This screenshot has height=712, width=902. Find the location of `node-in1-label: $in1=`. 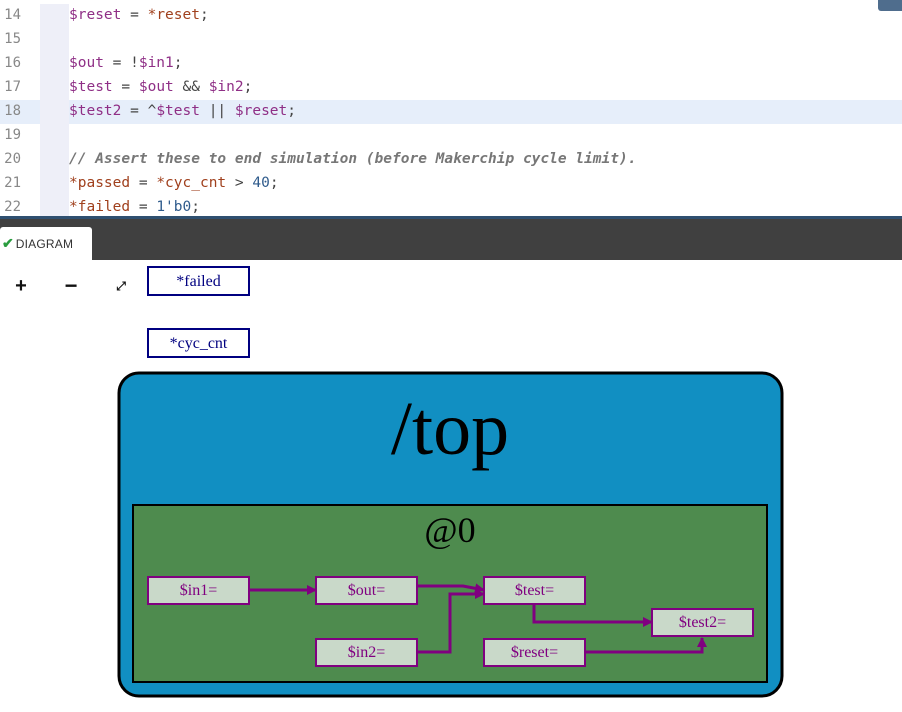

node-in1-label: $in1= is located at coordinates (198, 590).